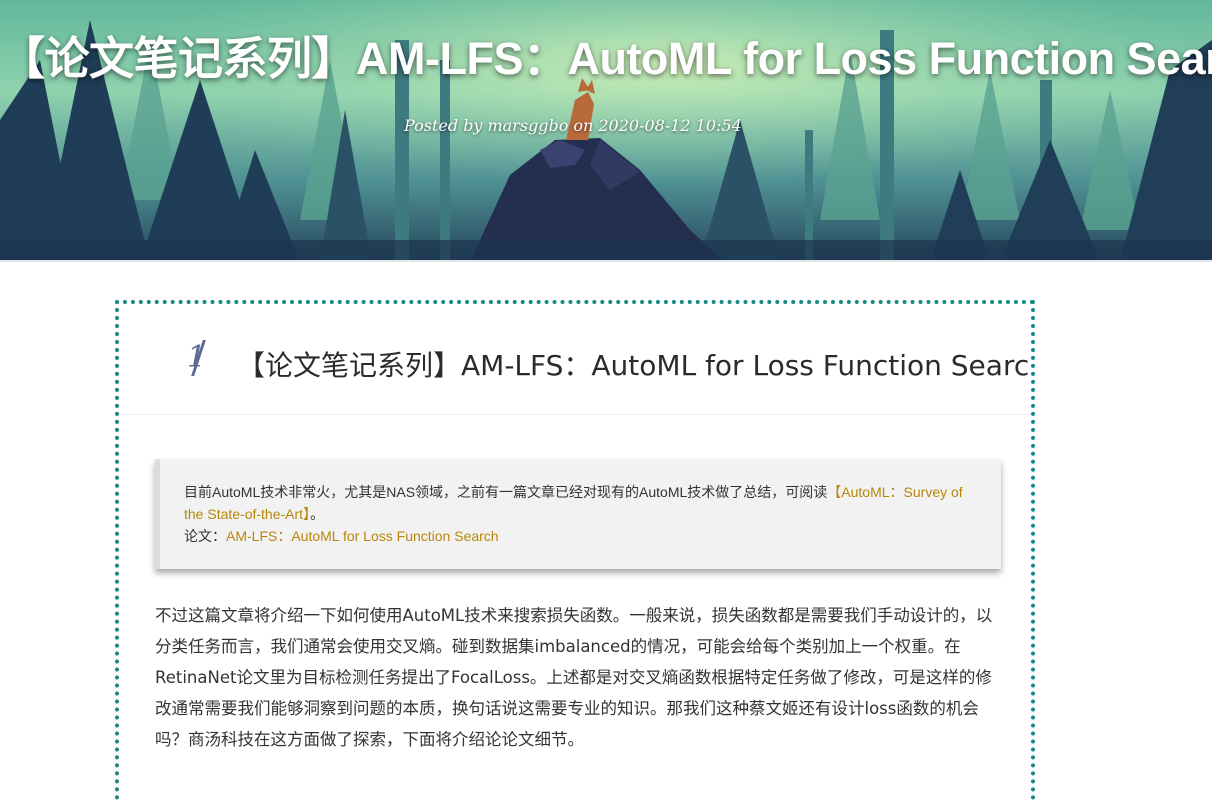  What do you see at coordinates (205, 536) in the screenshot?
I see `paper-label: 论文：` at bounding box center [205, 536].